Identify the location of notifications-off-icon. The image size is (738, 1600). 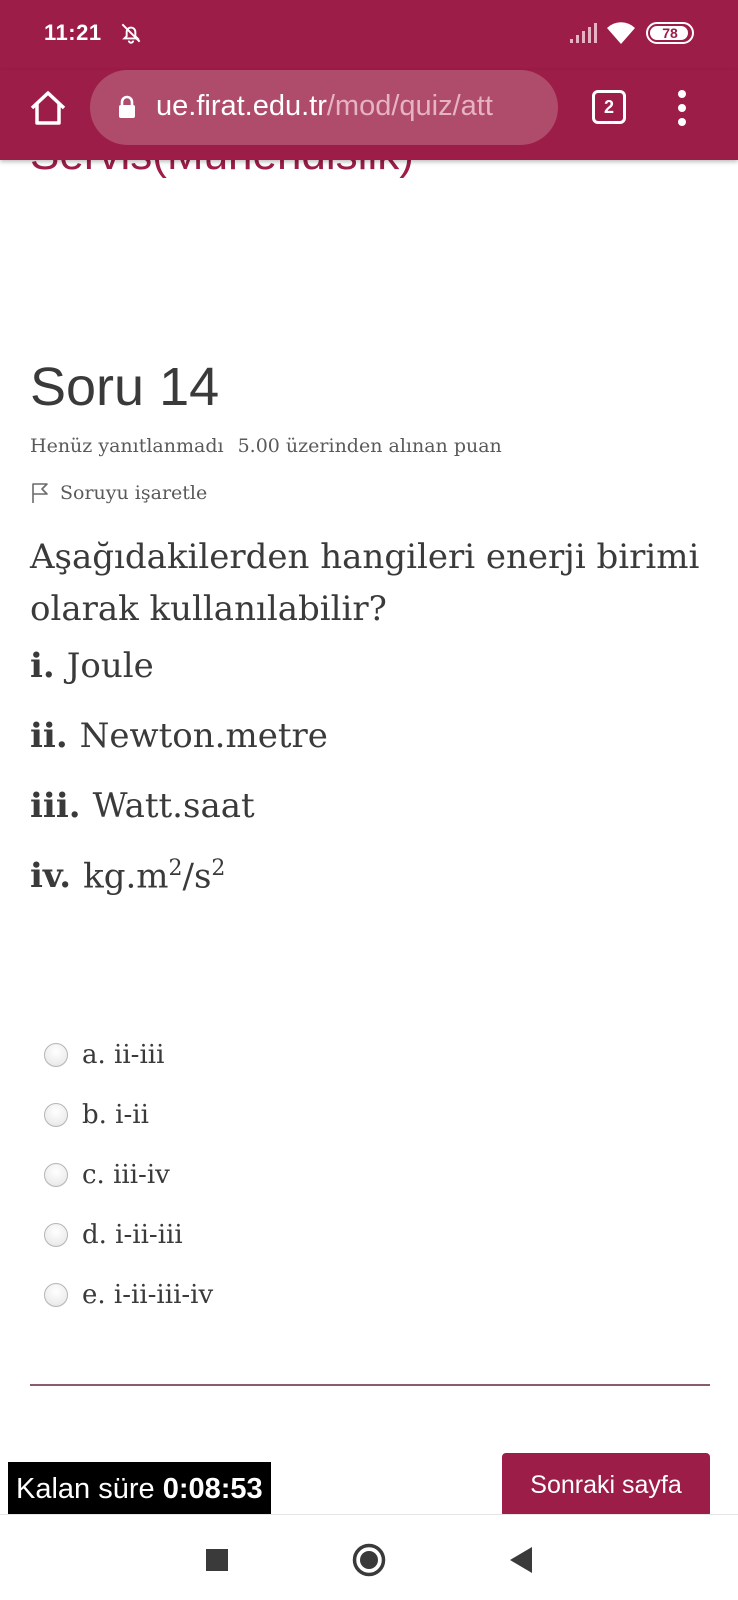
(131, 33).